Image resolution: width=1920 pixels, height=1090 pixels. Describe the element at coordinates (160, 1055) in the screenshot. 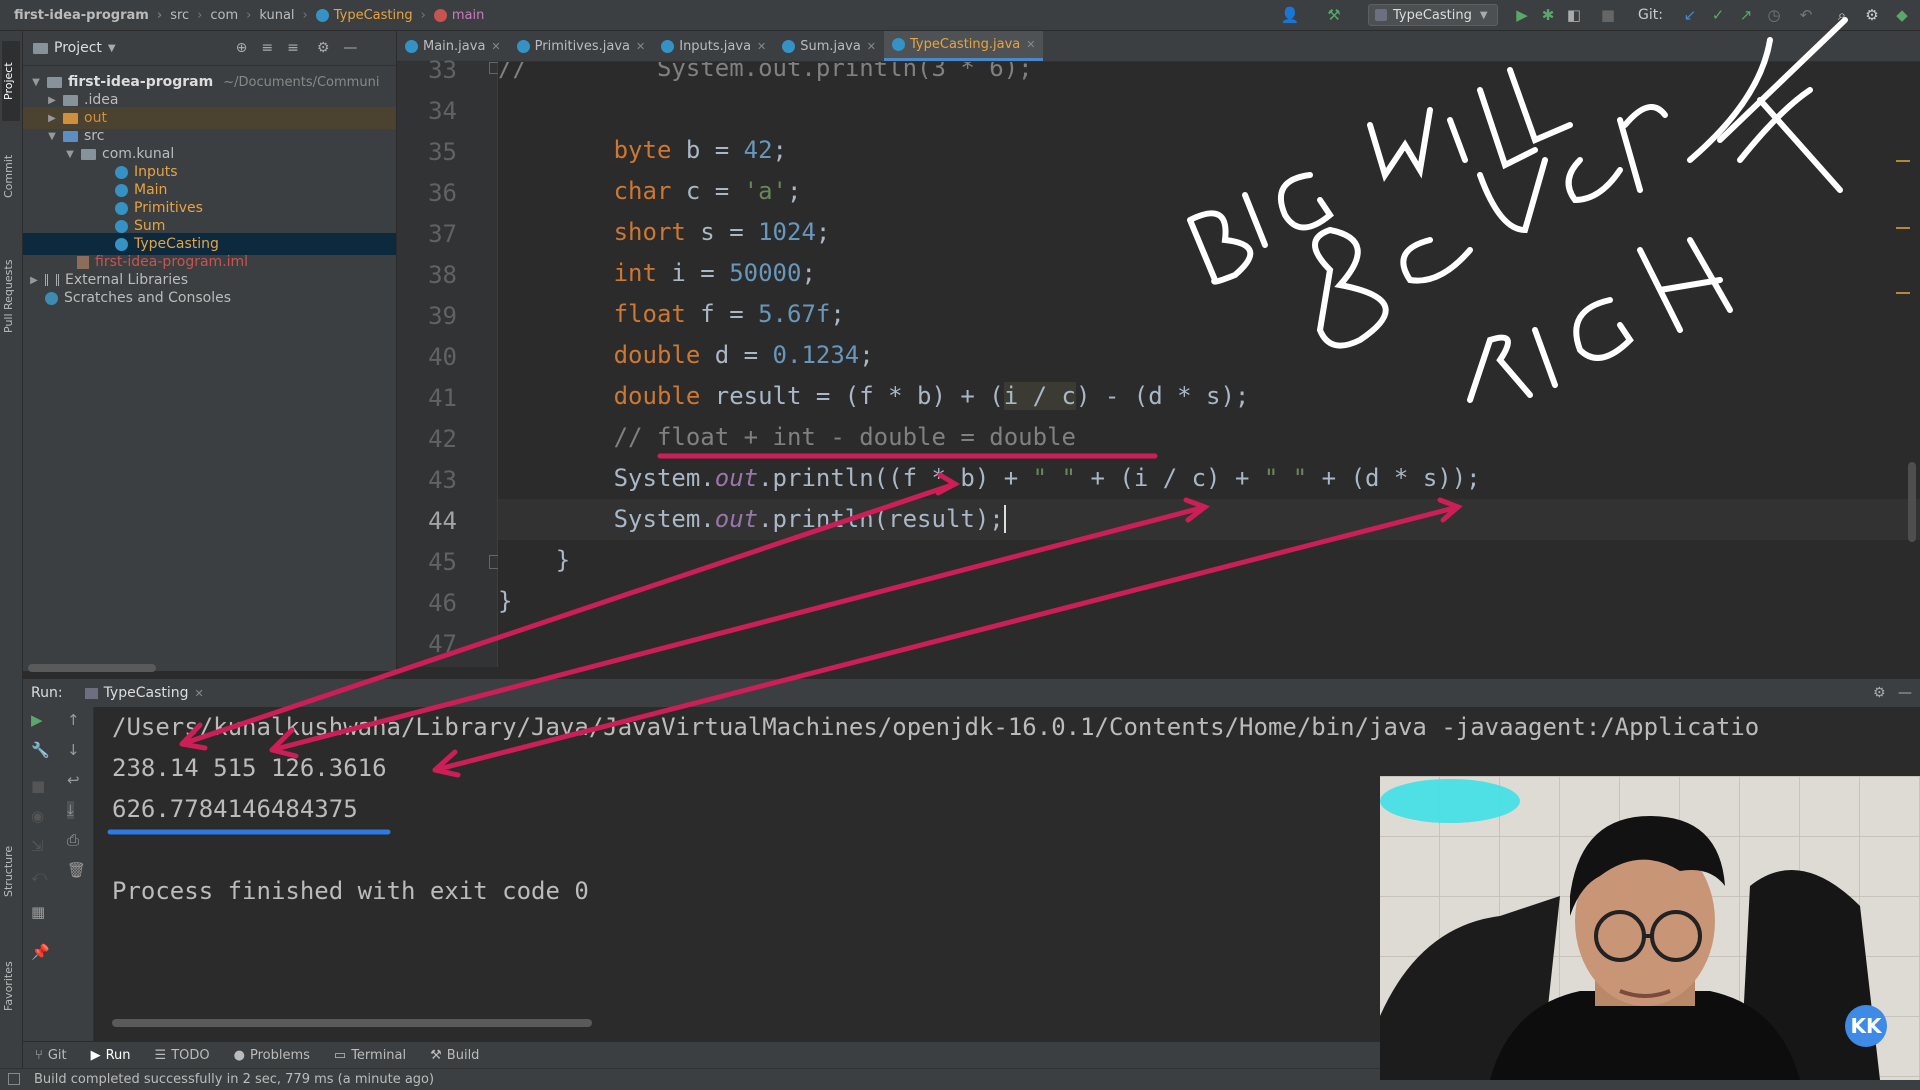

I see `list-icon: ☰` at that location.